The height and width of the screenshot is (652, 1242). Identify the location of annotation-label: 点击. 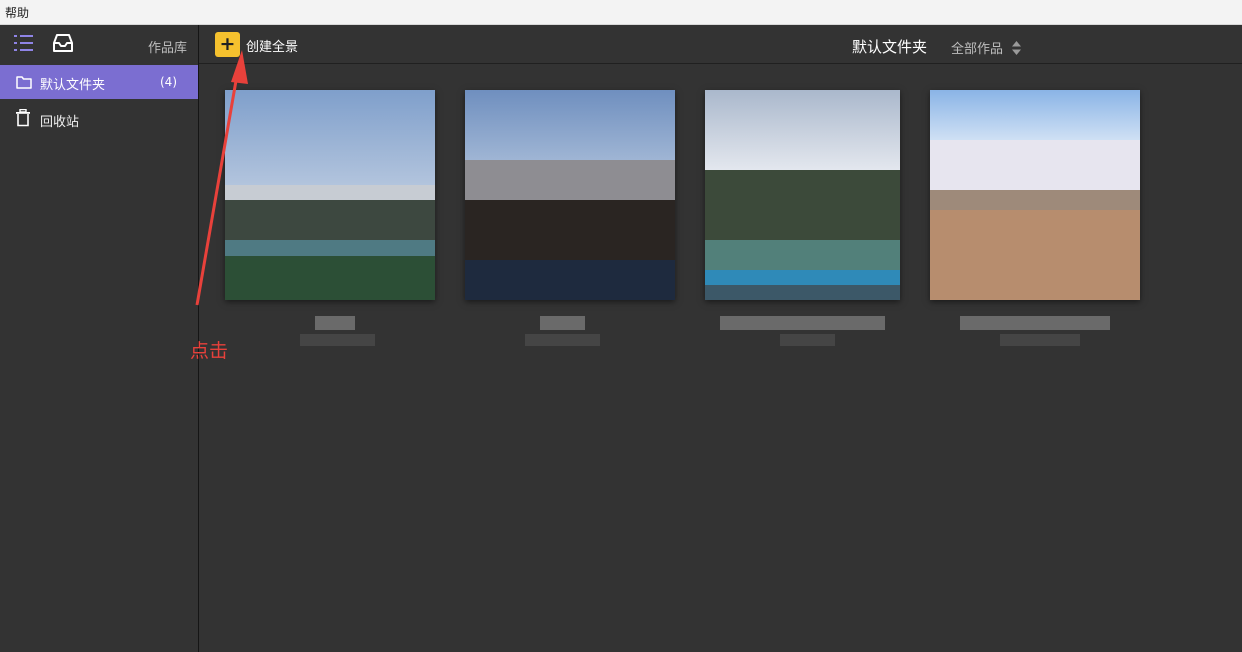
(209, 351).